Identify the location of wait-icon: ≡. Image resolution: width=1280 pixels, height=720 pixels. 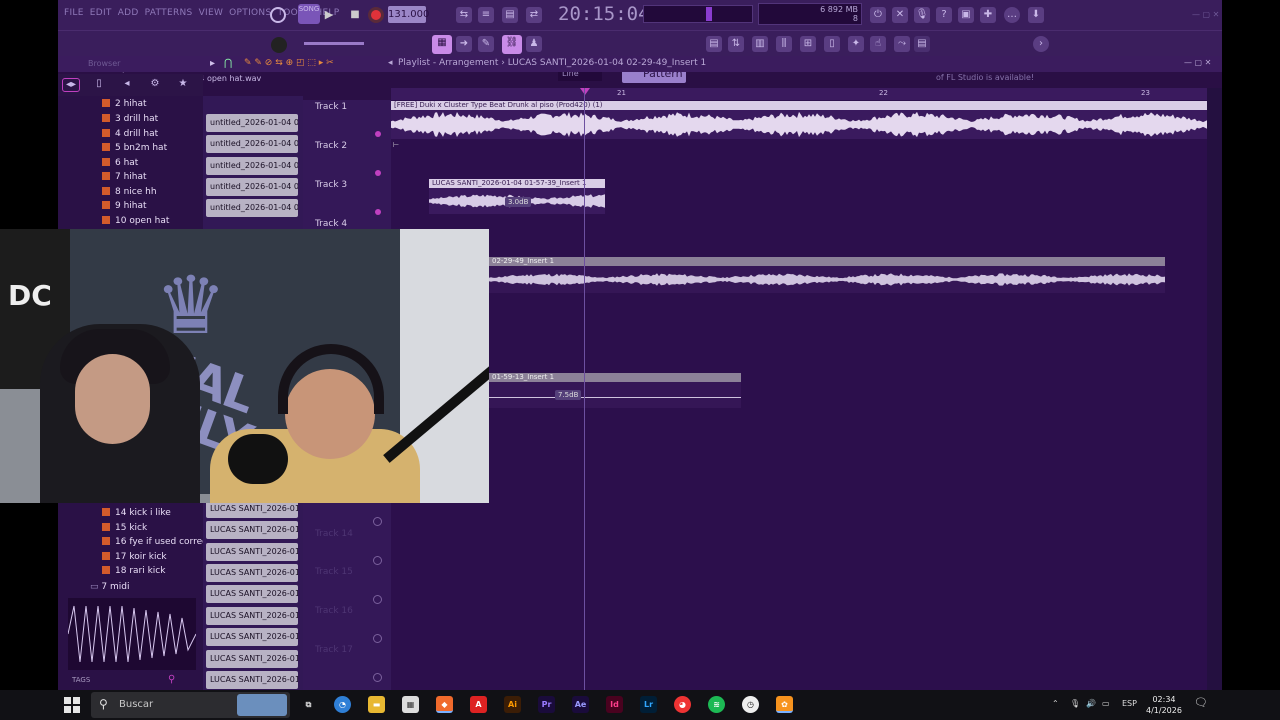
(486, 15).